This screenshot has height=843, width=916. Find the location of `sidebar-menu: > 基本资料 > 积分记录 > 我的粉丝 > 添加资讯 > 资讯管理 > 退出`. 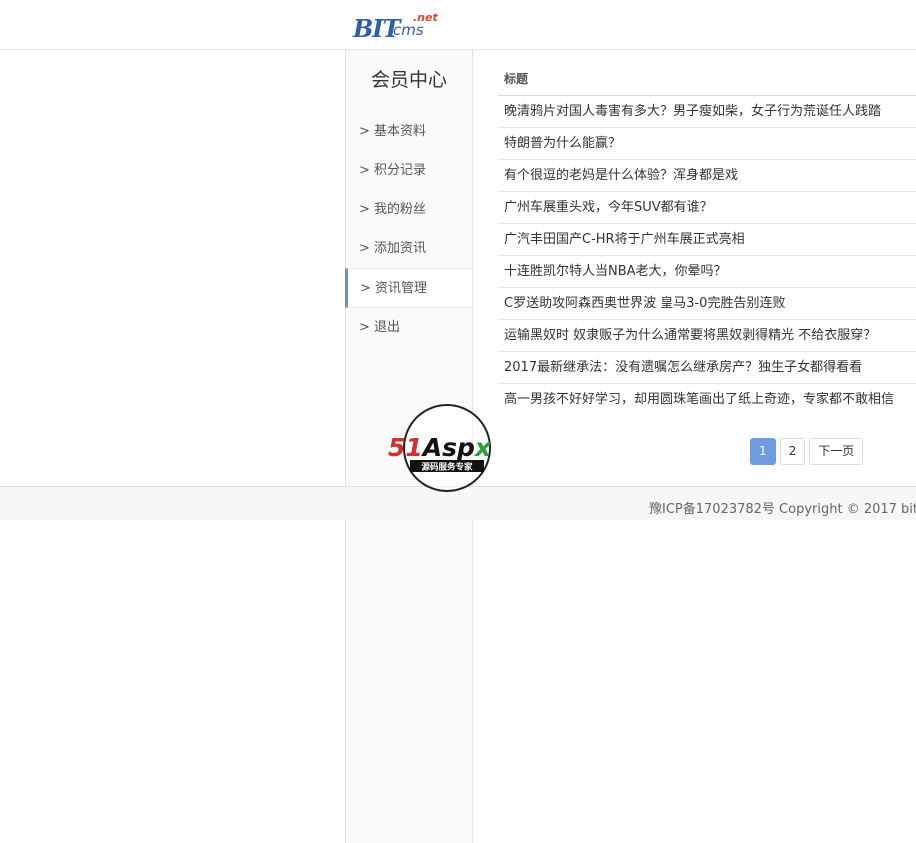

sidebar-menu: > 基本资料 > 积分记录 > 我的粉丝 > 添加资讯 > 资讯管理 > 退出 is located at coordinates (408, 229).